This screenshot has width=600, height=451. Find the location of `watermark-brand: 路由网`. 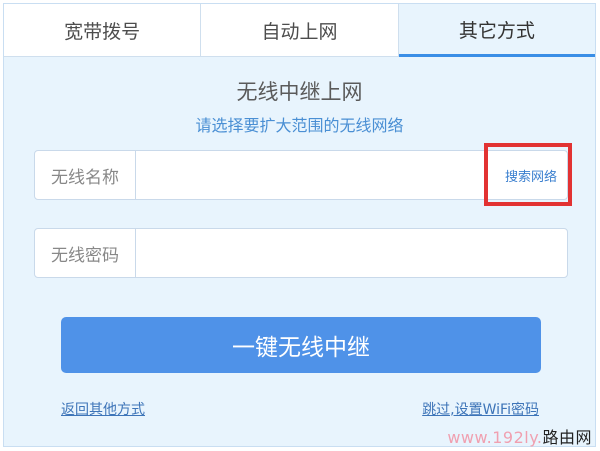

watermark-brand: 路由网 is located at coordinates (567, 437).